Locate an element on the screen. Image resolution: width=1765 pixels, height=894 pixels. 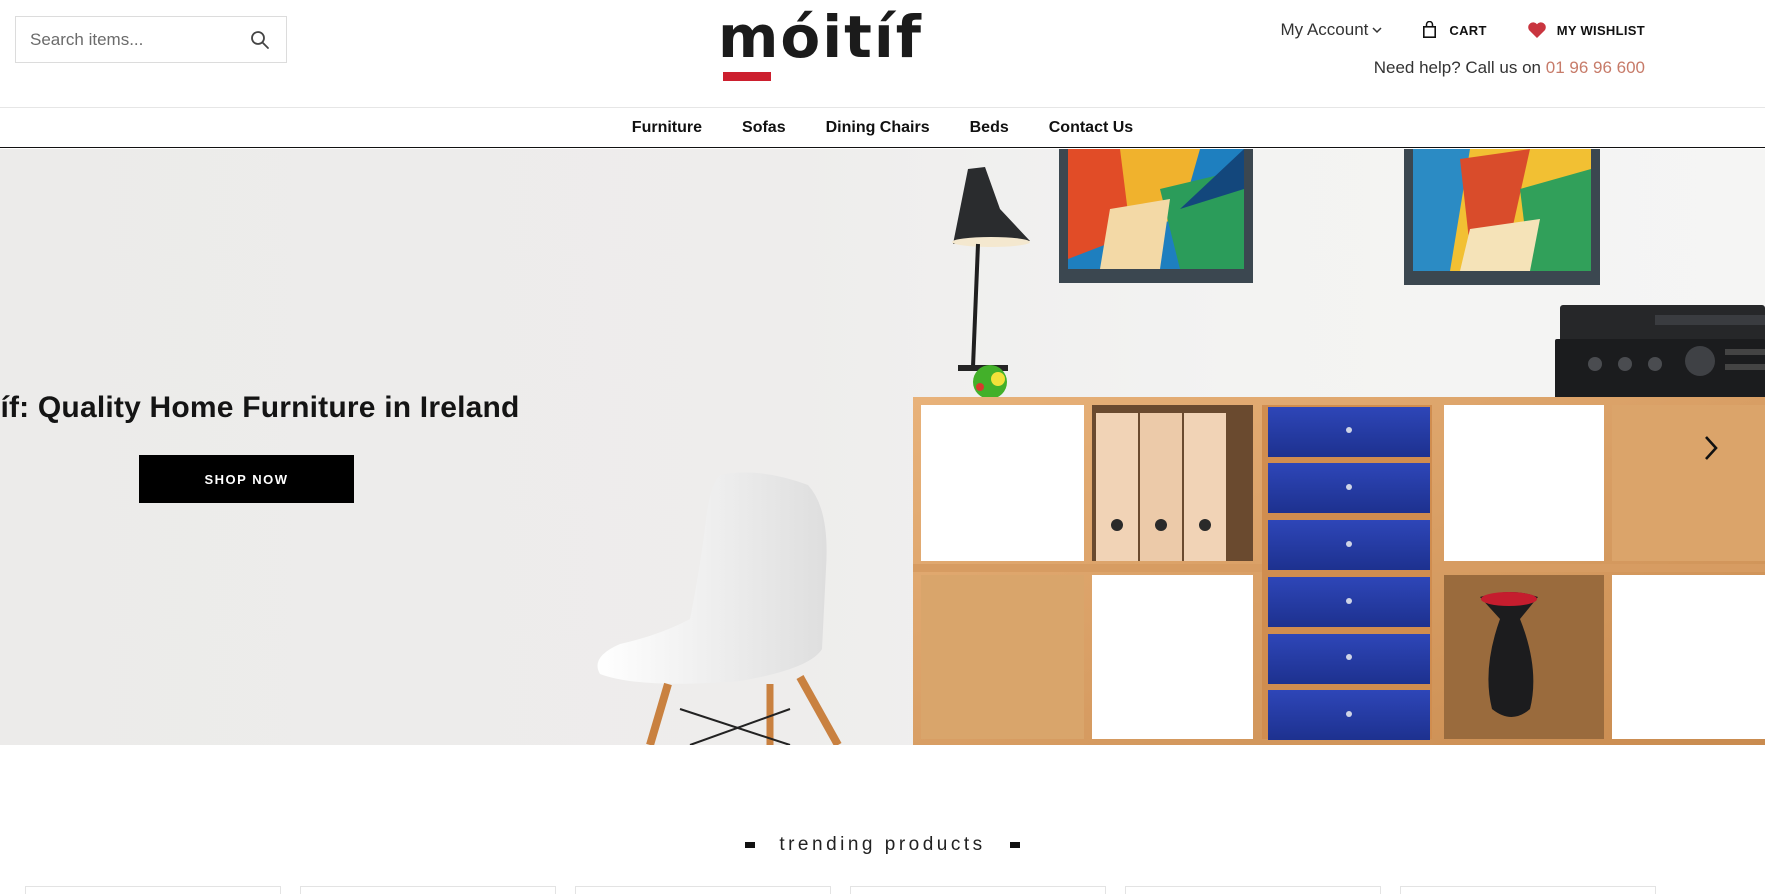
chevron-right-icon is located at coordinates (1711, 448).